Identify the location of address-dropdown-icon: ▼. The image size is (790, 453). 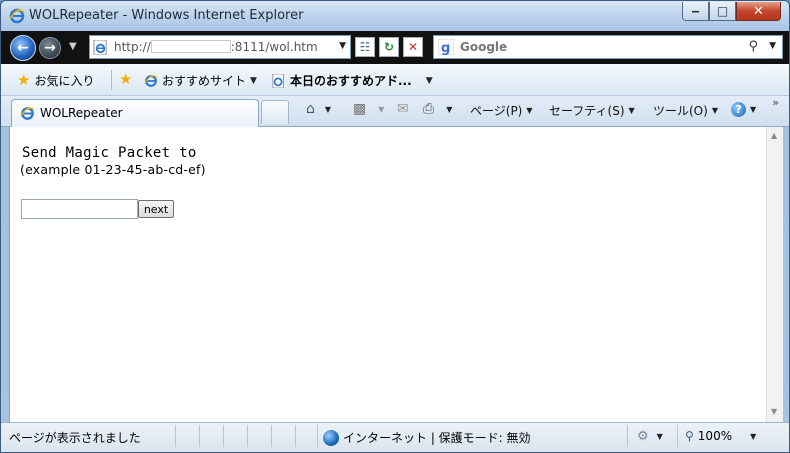
(342, 46).